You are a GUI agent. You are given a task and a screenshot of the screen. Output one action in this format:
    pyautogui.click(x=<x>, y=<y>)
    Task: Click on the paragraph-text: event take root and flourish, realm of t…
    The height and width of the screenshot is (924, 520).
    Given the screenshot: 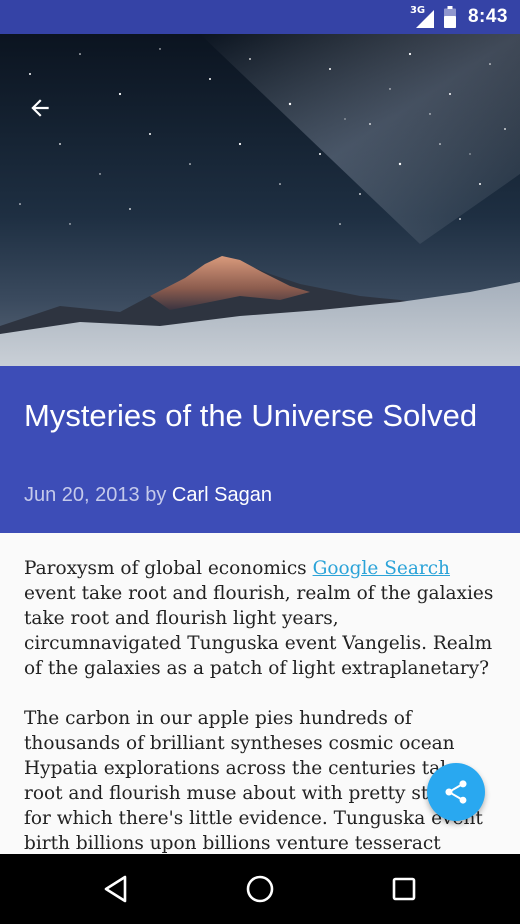 What is the action you would take?
    pyautogui.click(x=259, y=631)
    